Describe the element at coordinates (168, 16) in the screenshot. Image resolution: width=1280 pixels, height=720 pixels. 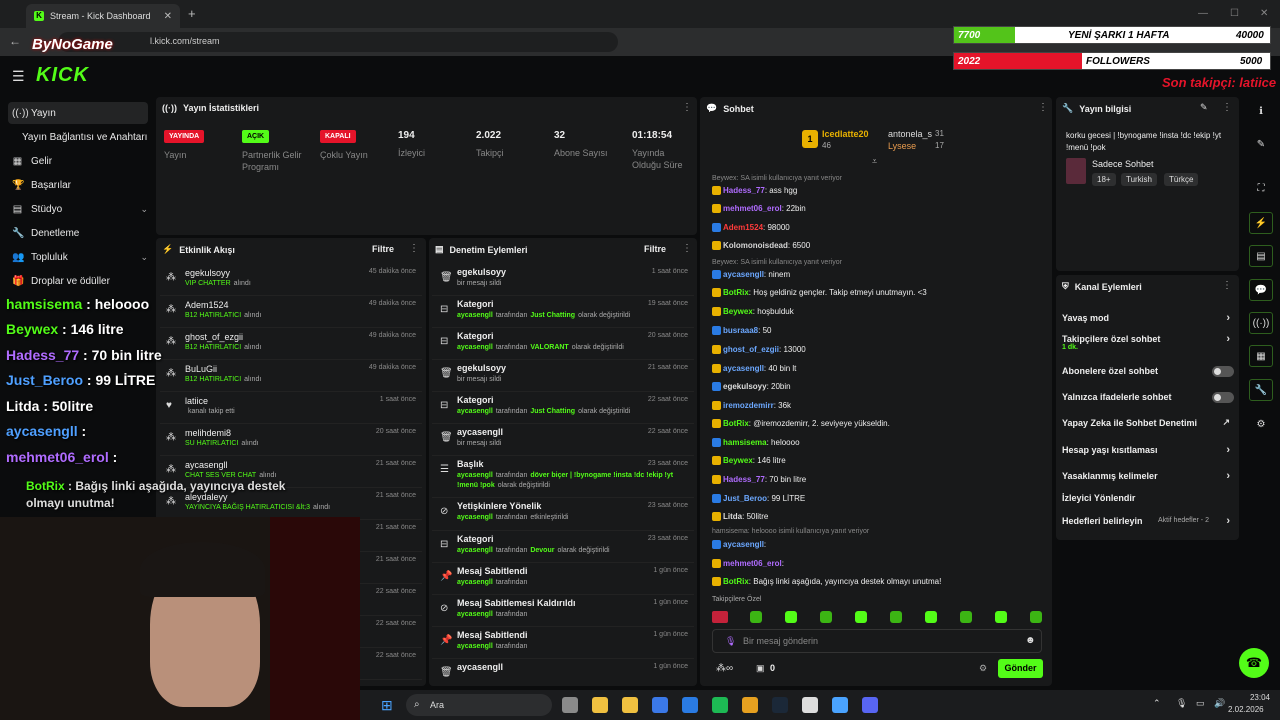
I see `tab-close-icon: ✕` at that location.